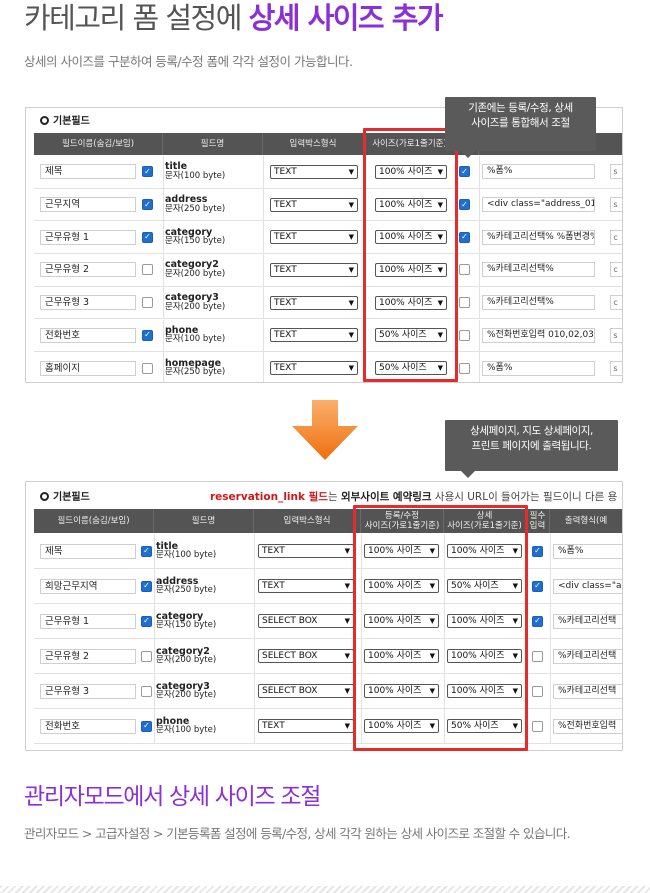  Describe the element at coordinates (539, 237) in the screenshot. I see `output-format-input: %카테고리선택% %폼변경%` at that location.